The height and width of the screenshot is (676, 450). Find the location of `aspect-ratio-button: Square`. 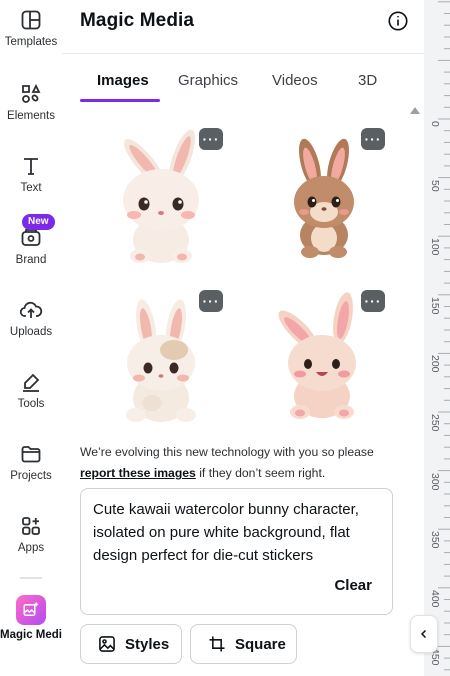

aspect-ratio-button: Square is located at coordinates (243, 644).